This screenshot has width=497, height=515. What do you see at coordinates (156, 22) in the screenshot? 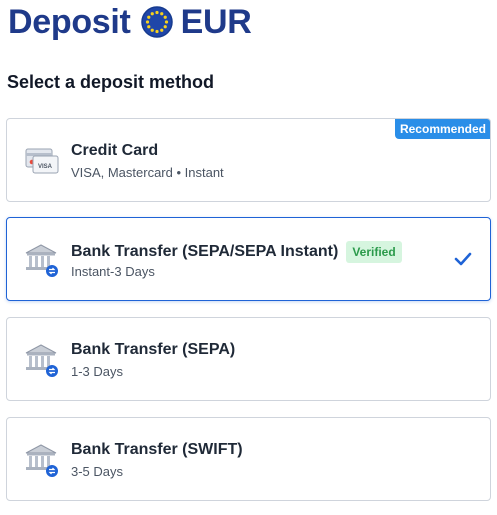
I see `eu-flag-icon` at bounding box center [156, 22].